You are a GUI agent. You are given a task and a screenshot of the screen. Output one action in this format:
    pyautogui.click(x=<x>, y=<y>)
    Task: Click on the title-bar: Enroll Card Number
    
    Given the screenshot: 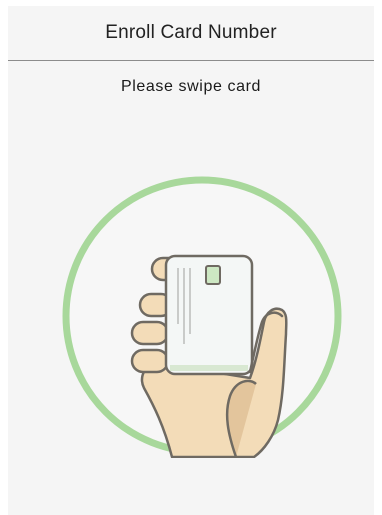 What is the action you would take?
    pyautogui.click(x=191, y=33)
    